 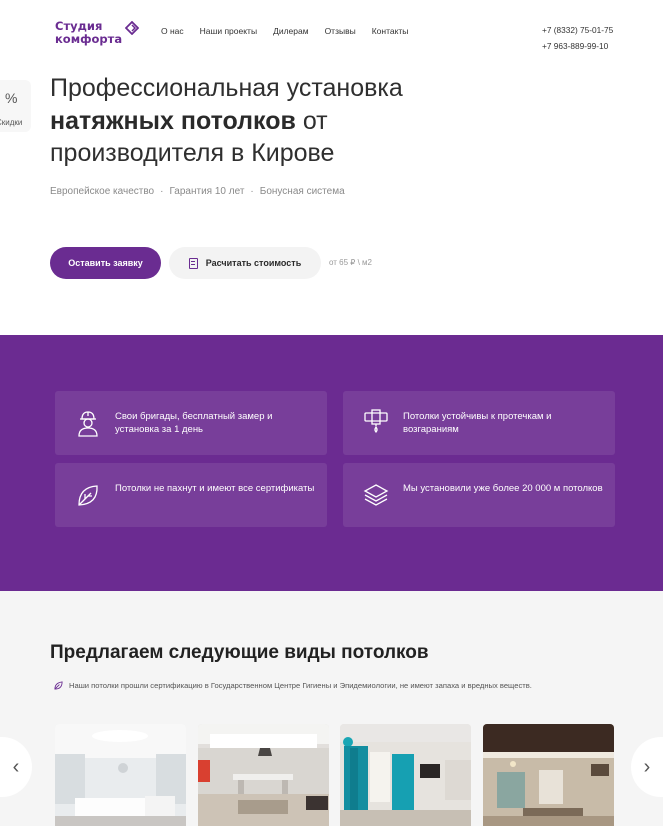 I want to click on chevron-right-icon: ›, so click(x=647, y=766).